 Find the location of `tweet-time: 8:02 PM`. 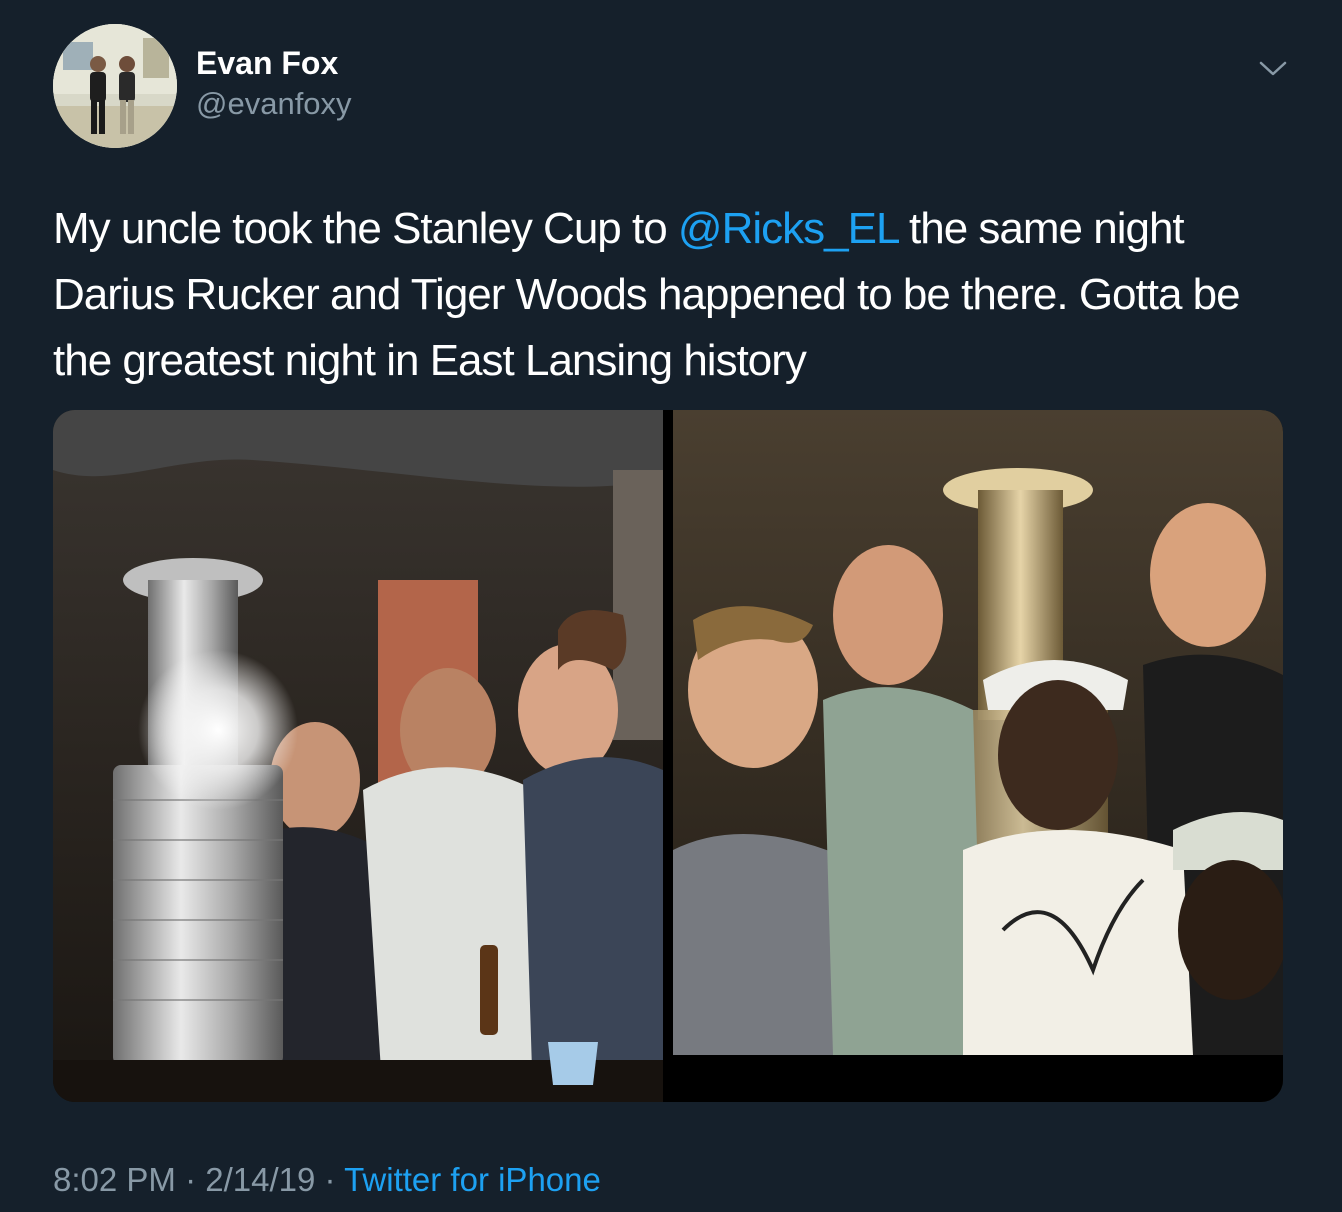

tweet-time: 8:02 PM is located at coordinates (114, 1179).